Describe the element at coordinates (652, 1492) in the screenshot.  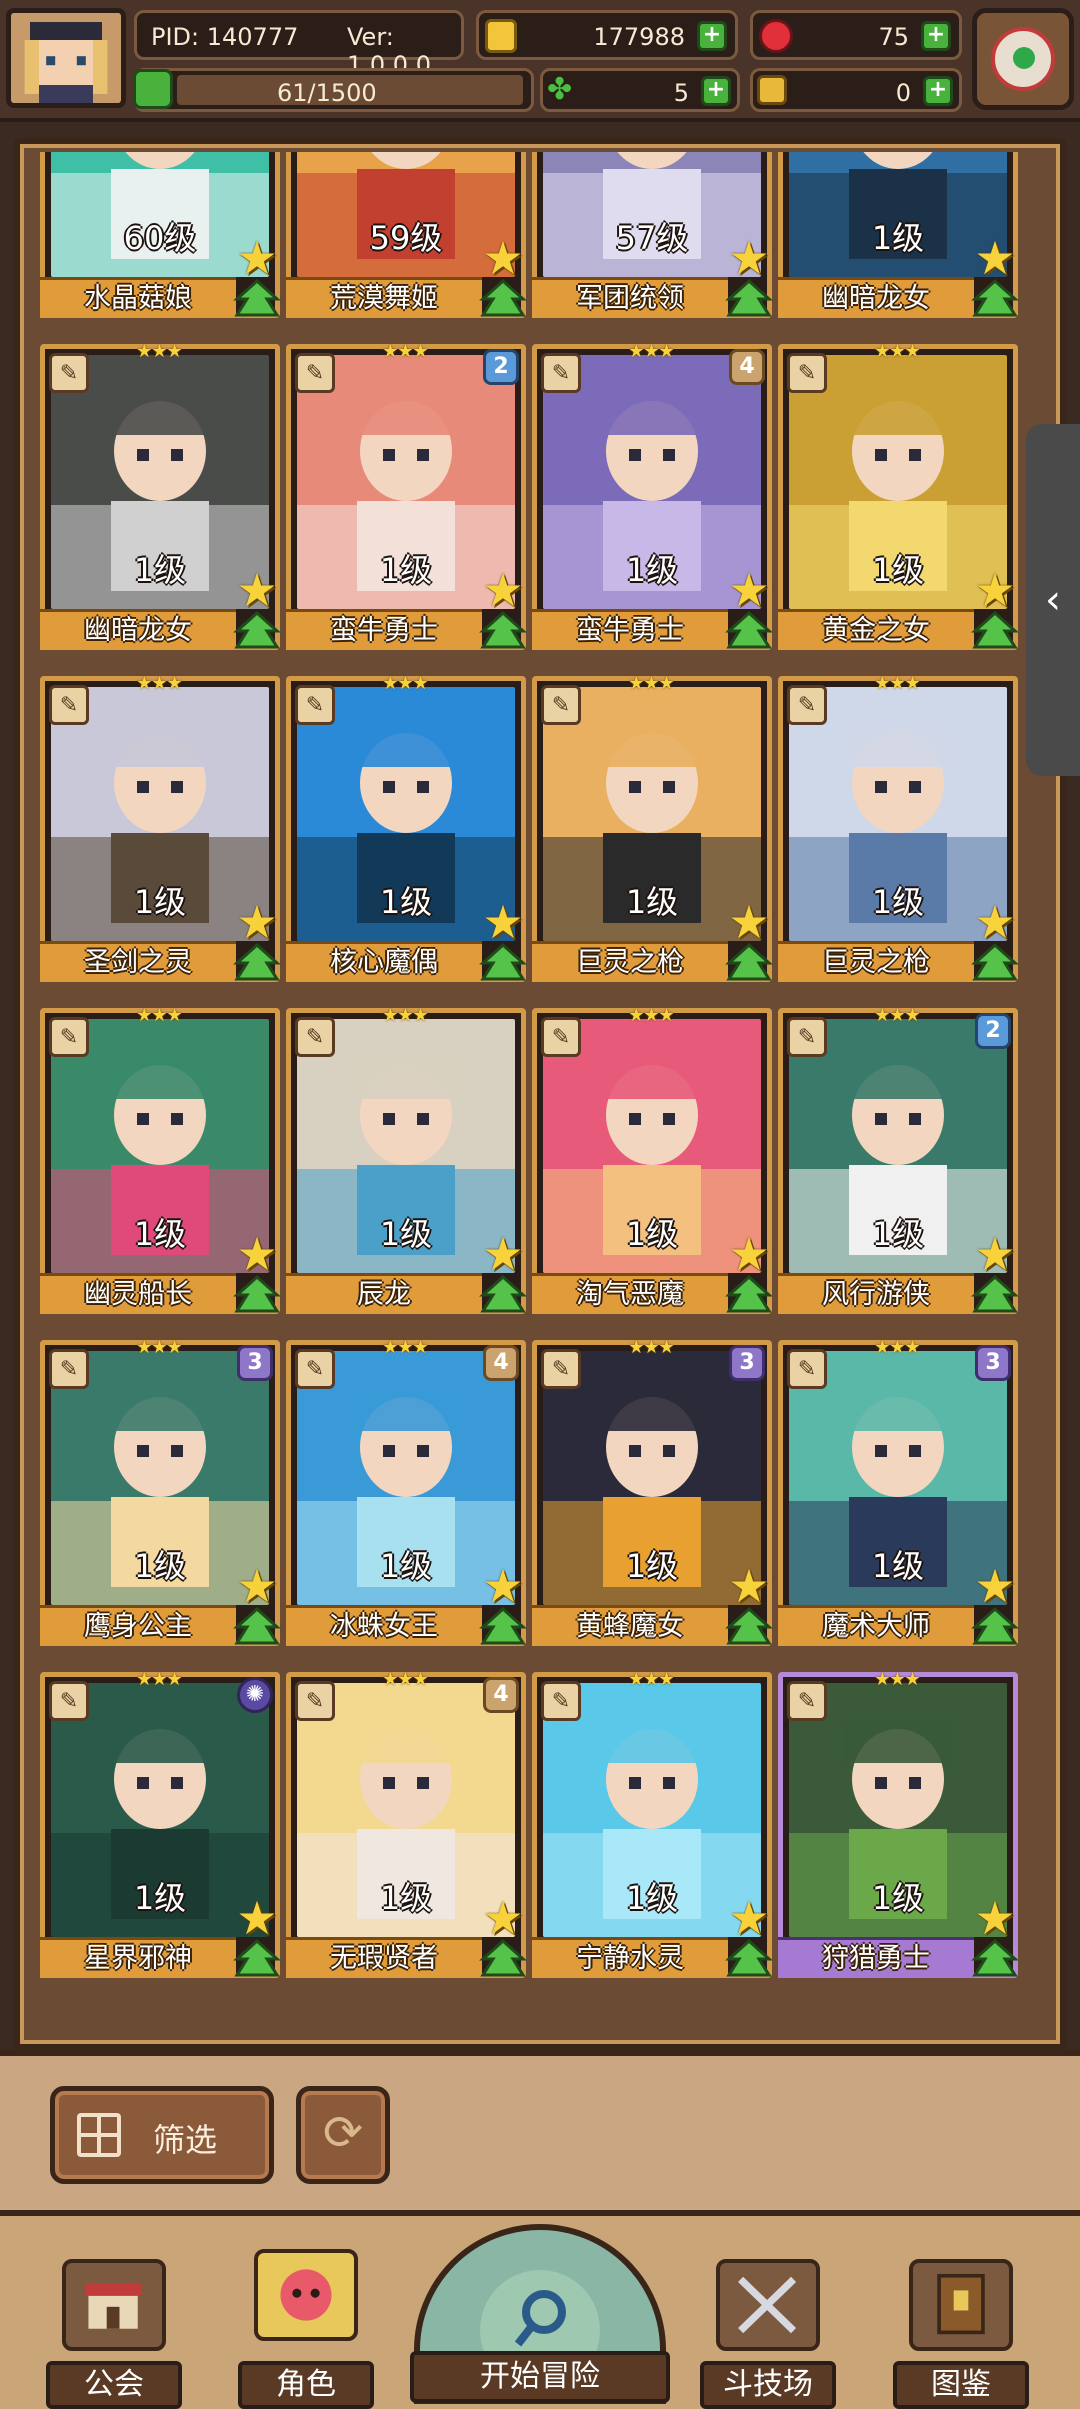
I see `character-card: ★★★ ✎ 3 1级 黄蜂魔女 ★` at that location.